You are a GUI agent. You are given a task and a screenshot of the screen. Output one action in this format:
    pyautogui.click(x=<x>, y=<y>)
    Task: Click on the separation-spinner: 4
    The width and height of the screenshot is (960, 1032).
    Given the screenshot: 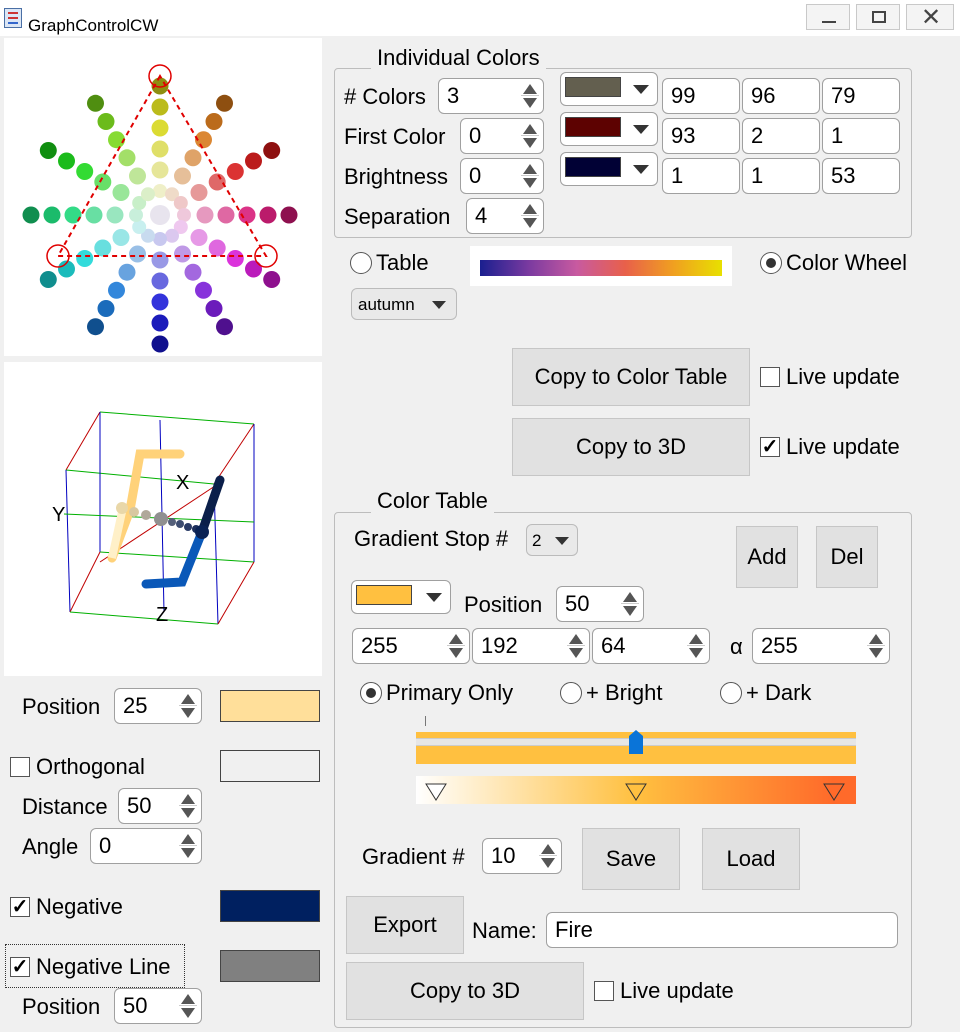 What is the action you would take?
    pyautogui.click(x=505, y=216)
    